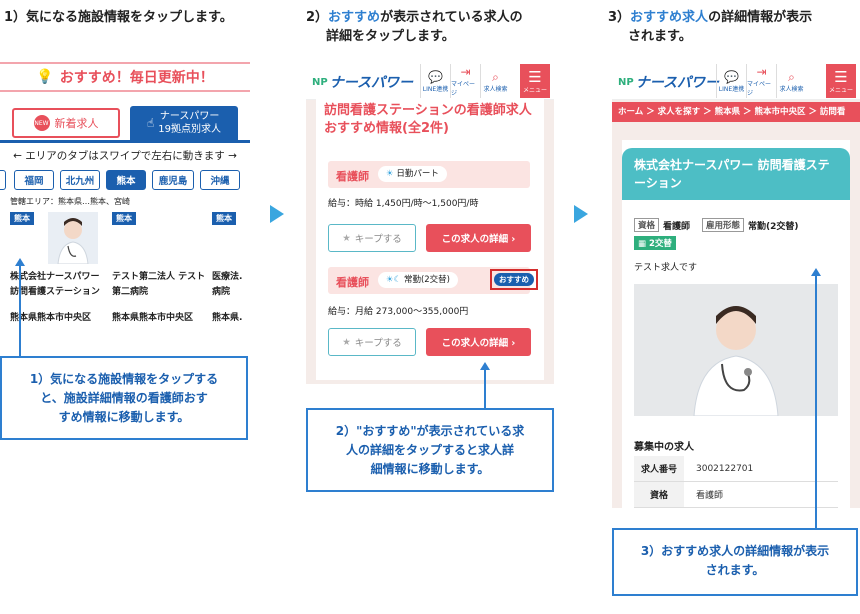 The width and height of the screenshot is (860, 614). Describe the element at coordinates (417, 174) in the screenshot. I see `shift-label: 日勤パート` at that location.